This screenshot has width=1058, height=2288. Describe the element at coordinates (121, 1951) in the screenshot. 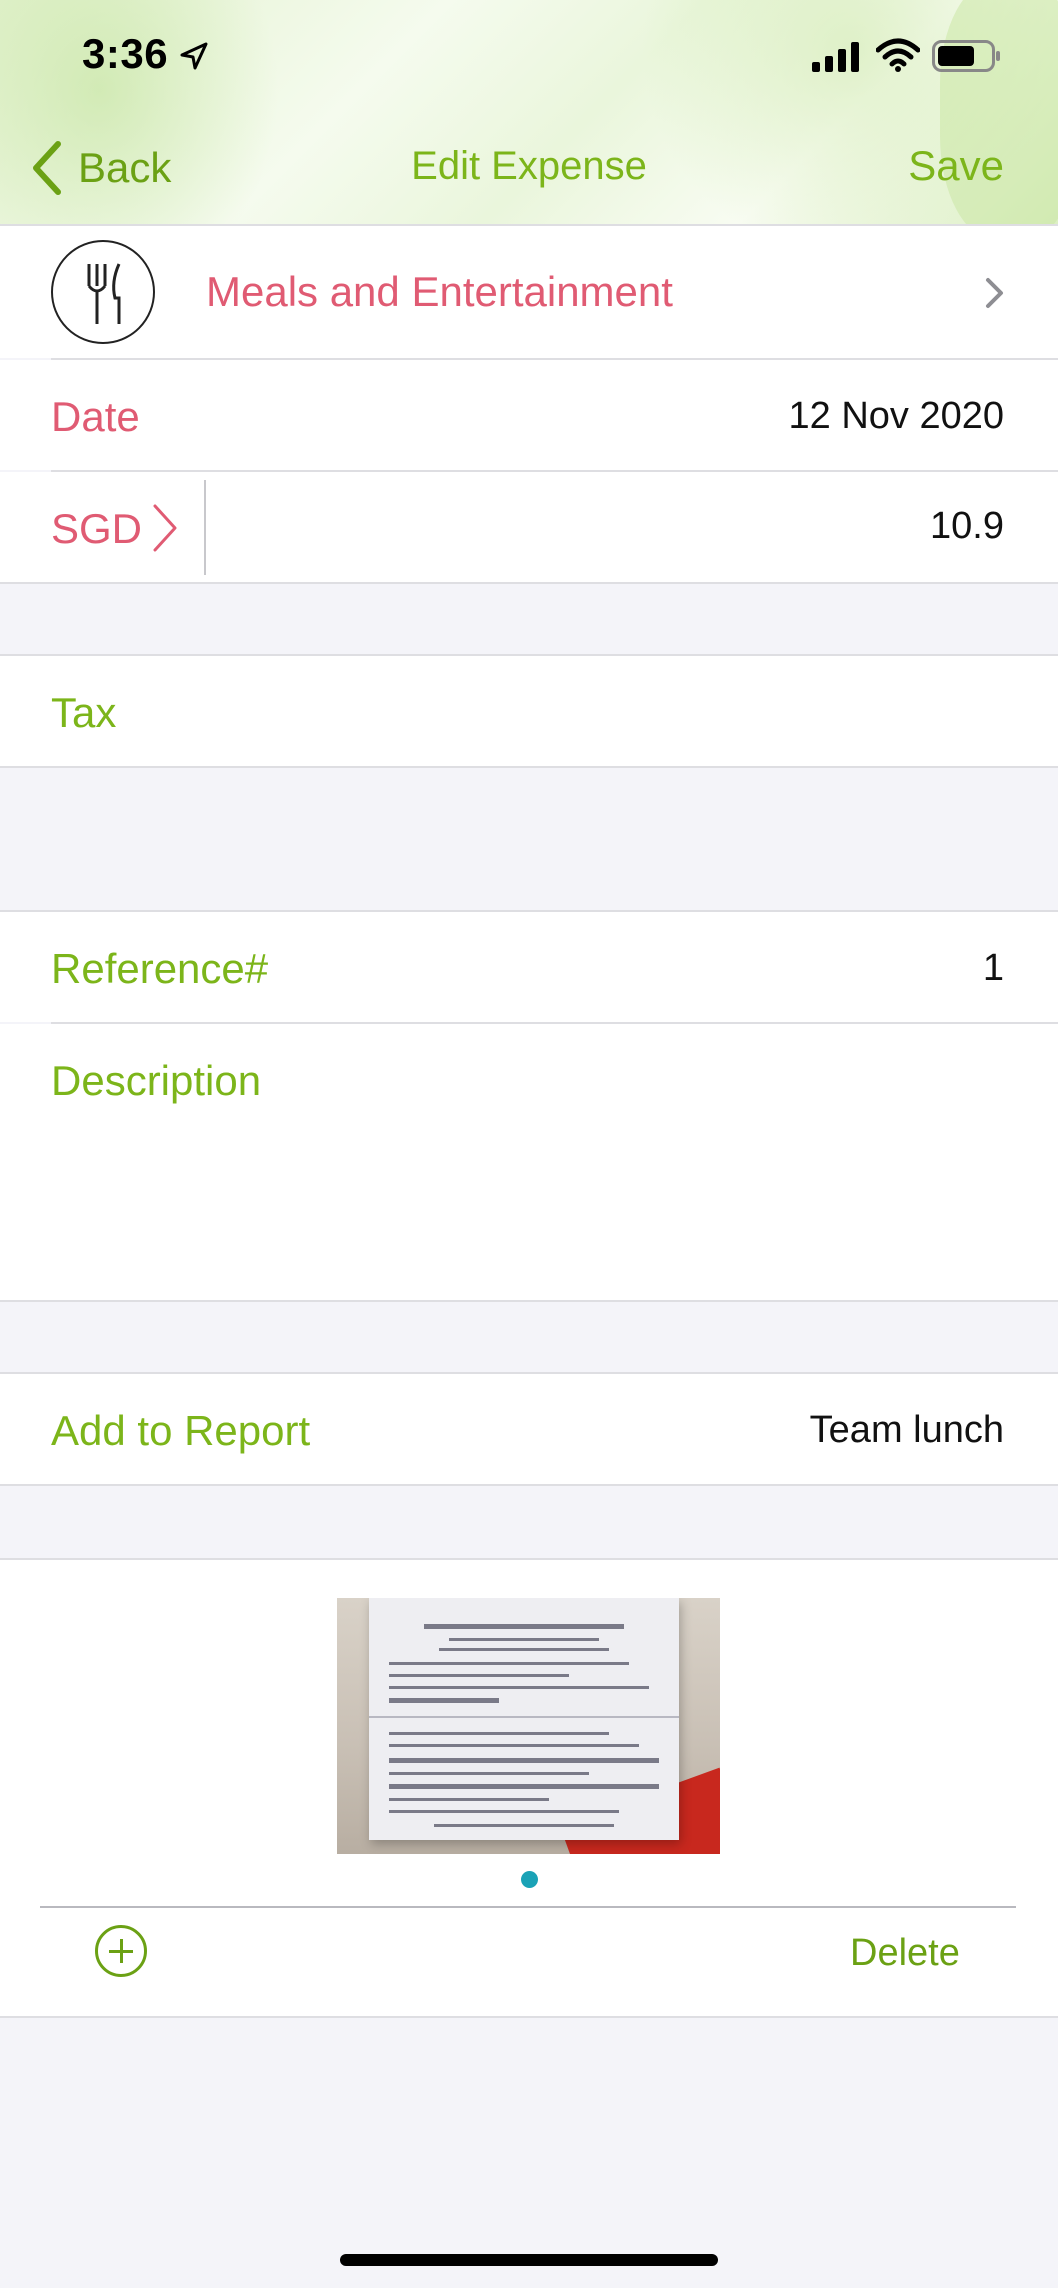

I see `add-attachment-button` at that location.